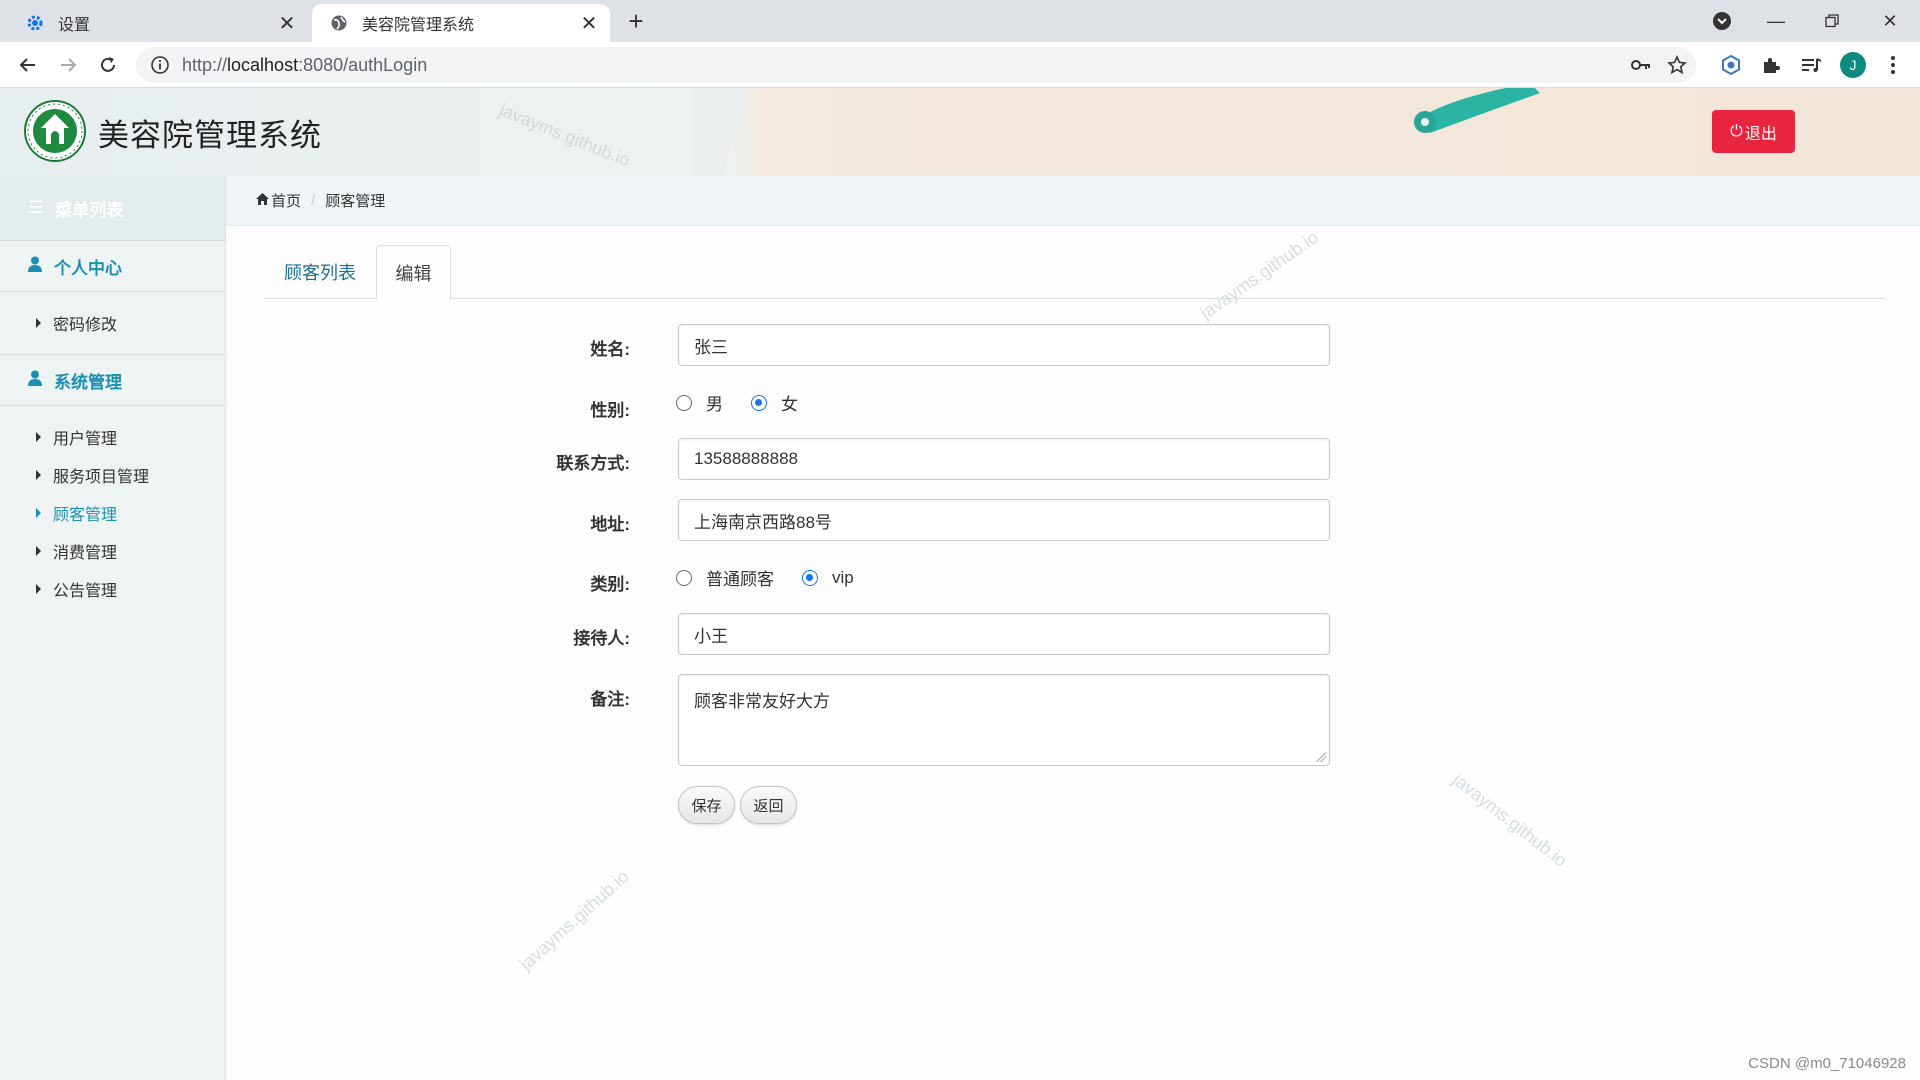 This screenshot has height=1080, width=1920. I want to click on extension-hexagon-icon, so click(1731, 65).